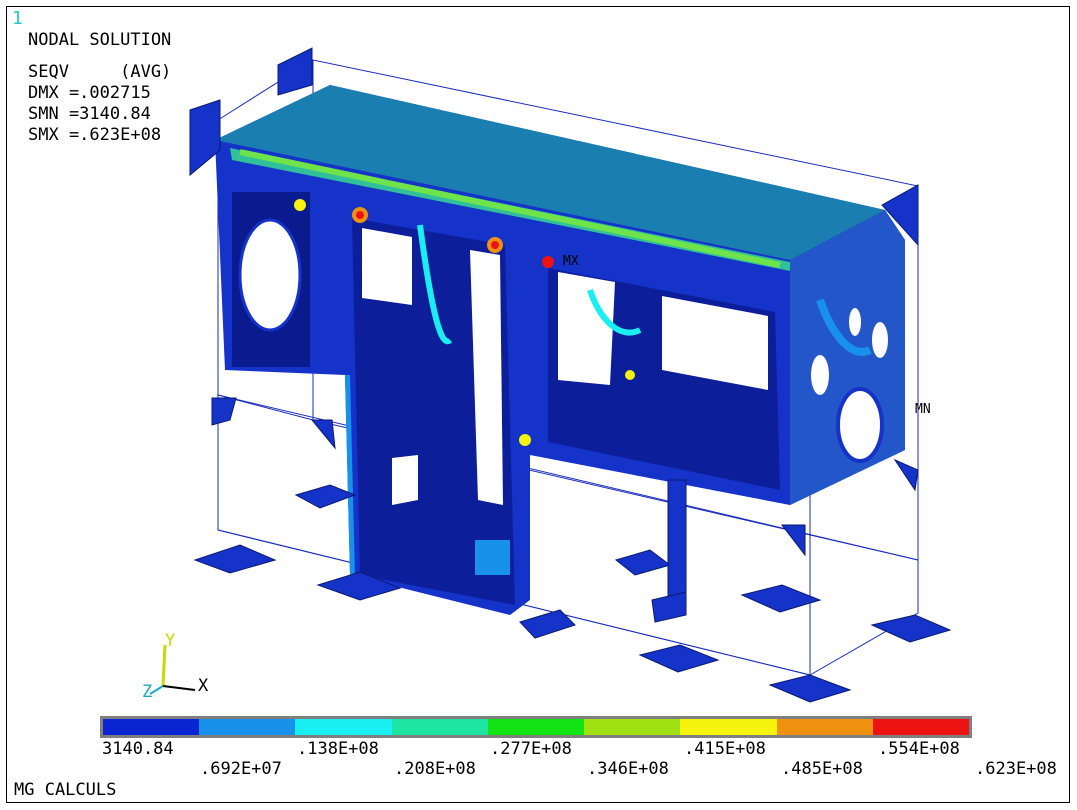  Describe the element at coordinates (203, 686) in the screenshot. I see `triad-x-label: X` at that location.